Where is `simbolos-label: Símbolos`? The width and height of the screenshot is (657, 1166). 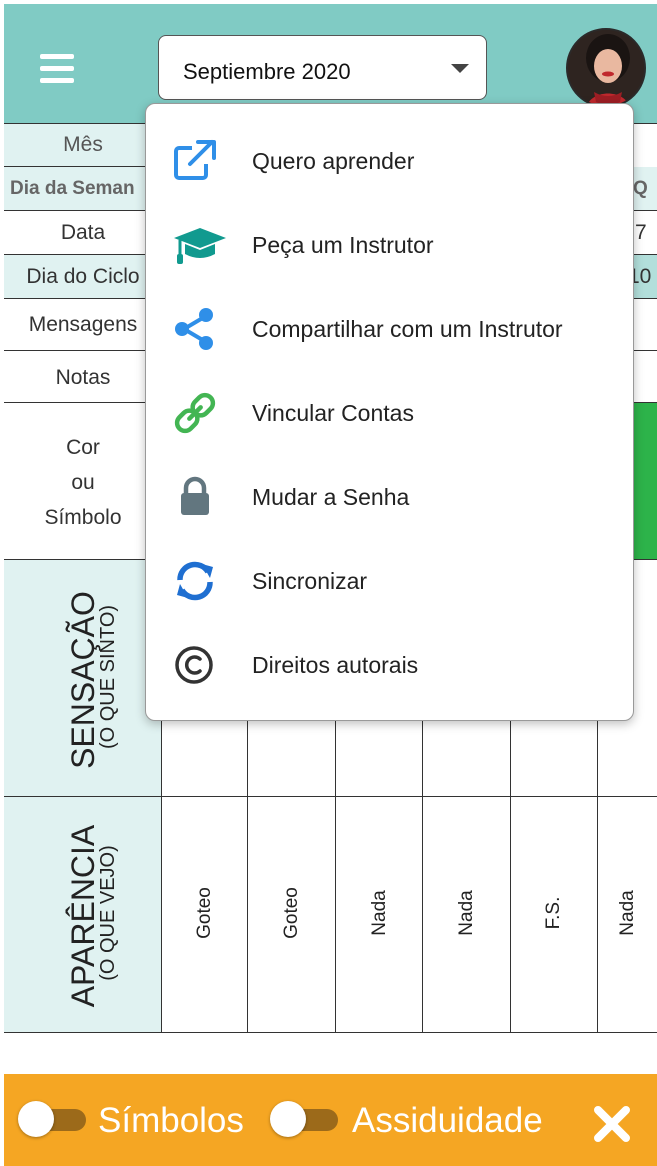 simbolos-label: Símbolos is located at coordinates (171, 1120).